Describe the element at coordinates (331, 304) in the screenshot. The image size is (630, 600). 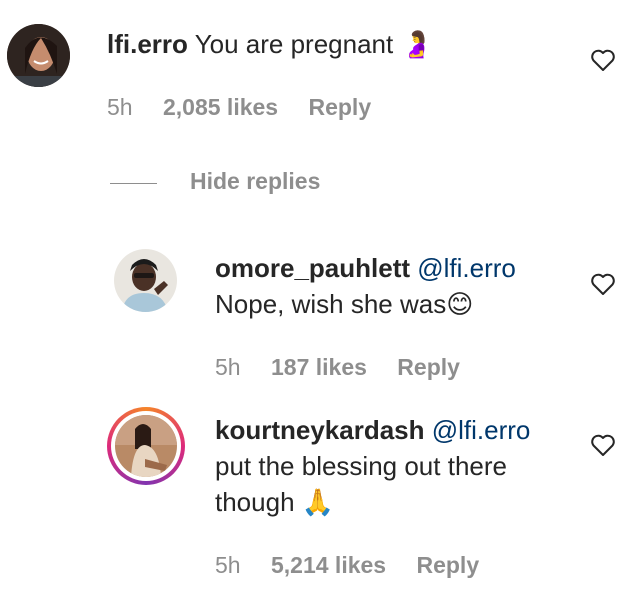
I see `comment-body: Nope, wish she was` at that location.